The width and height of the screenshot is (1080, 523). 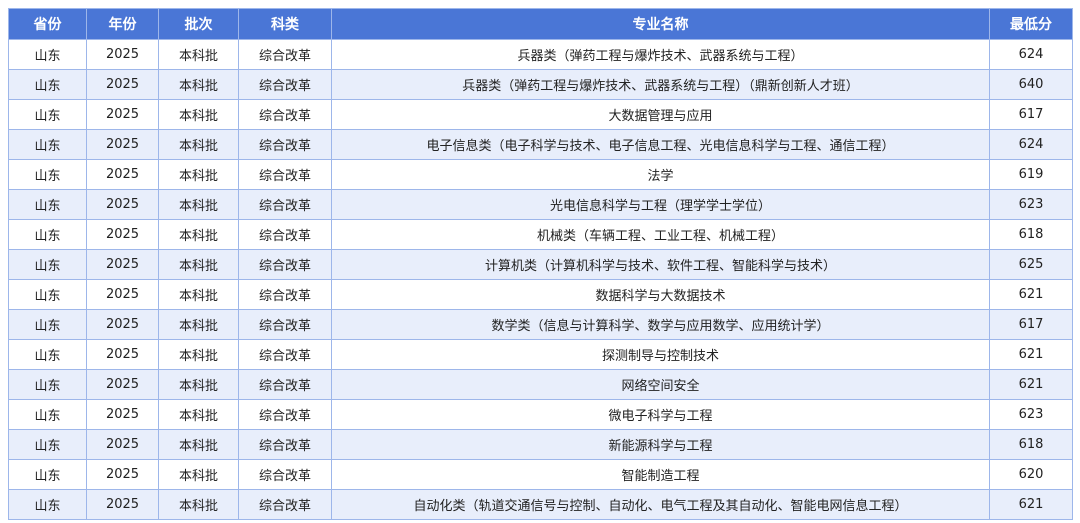 I want to click on cell-min-score: 620, so click(x=1031, y=474).